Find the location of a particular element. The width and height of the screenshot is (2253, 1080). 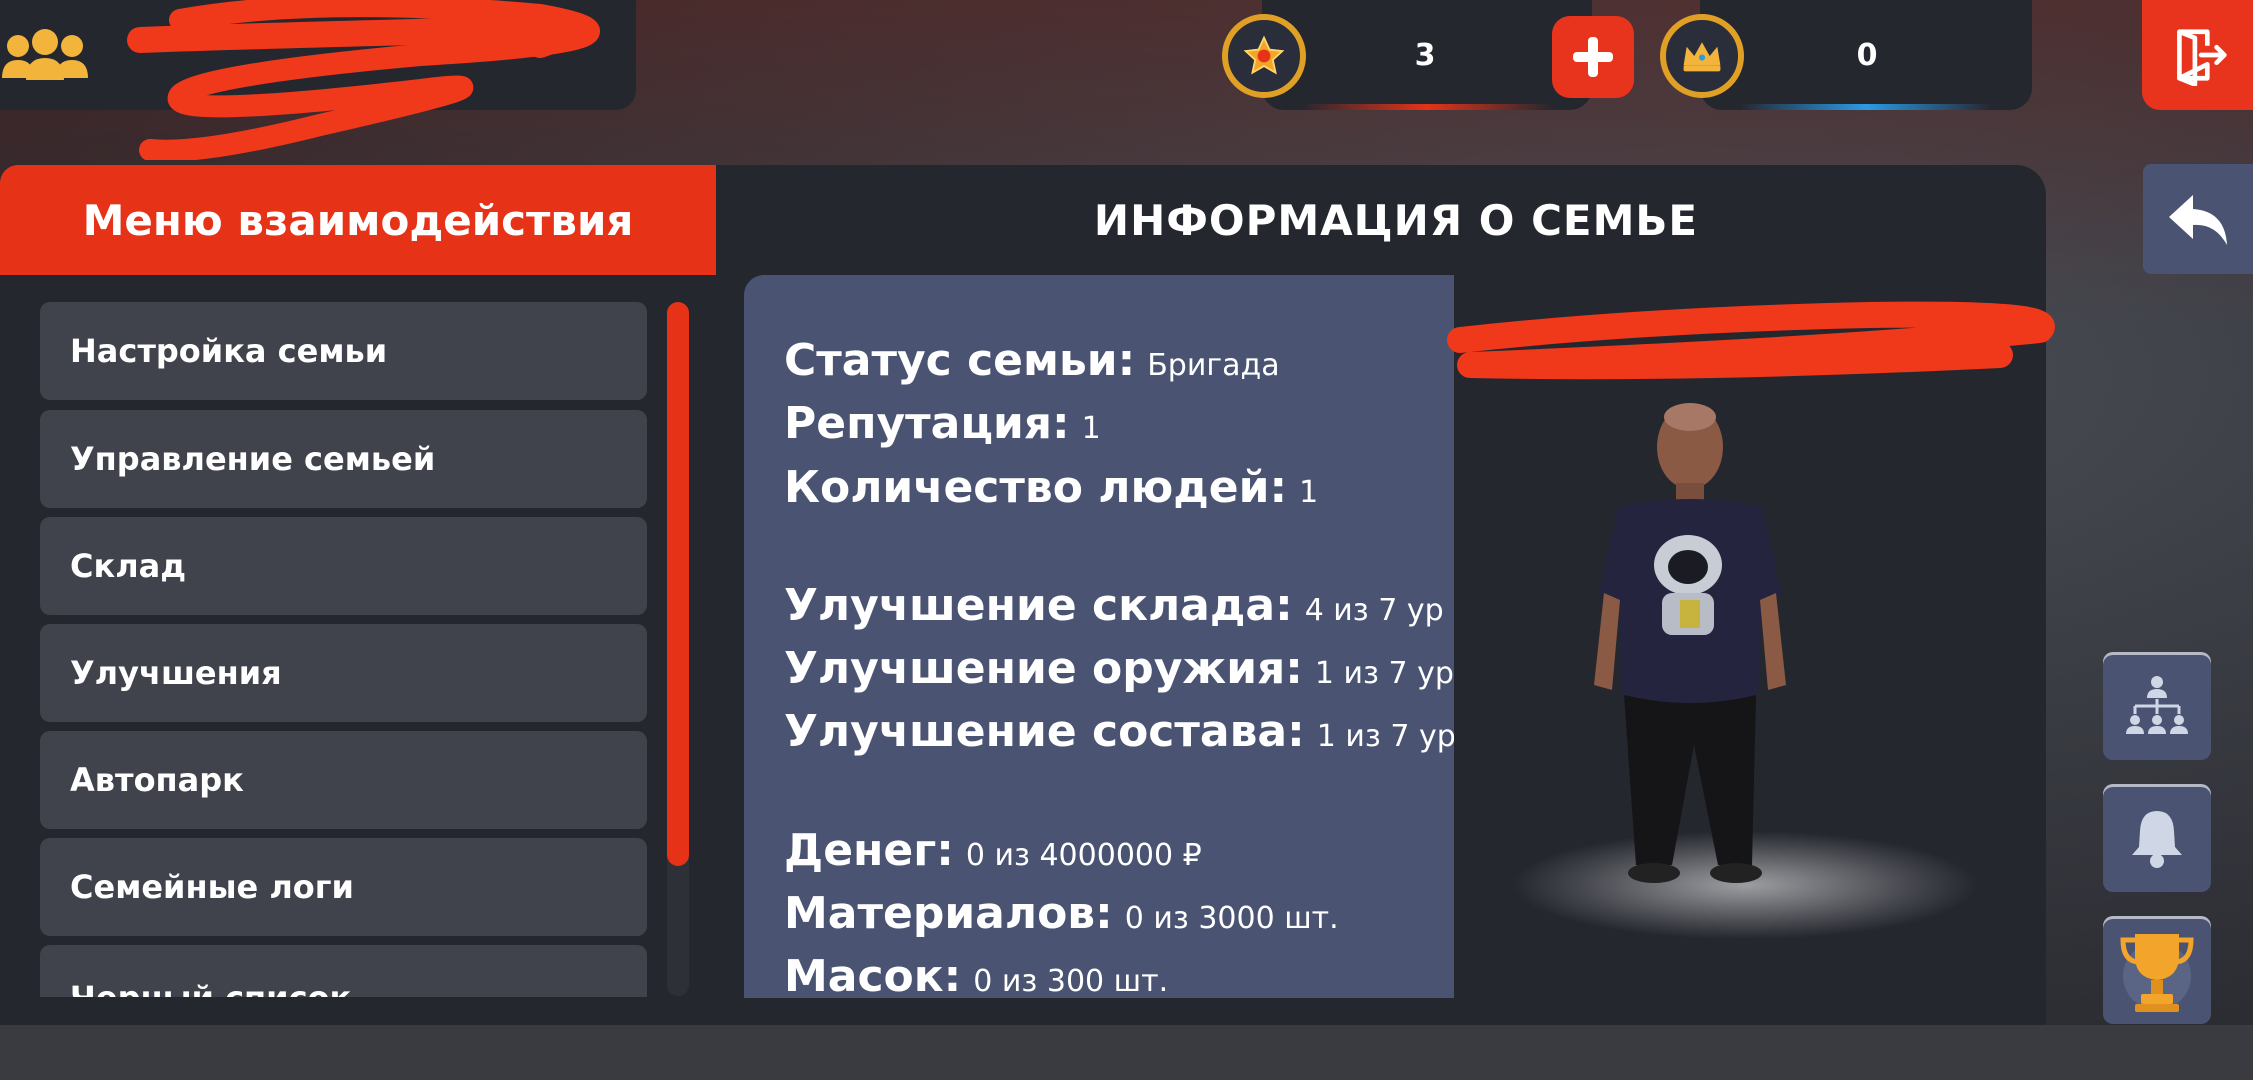

squad-upgrade-row: Улучшение состава: 1 из 7 ур is located at coordinates (1119, 731).